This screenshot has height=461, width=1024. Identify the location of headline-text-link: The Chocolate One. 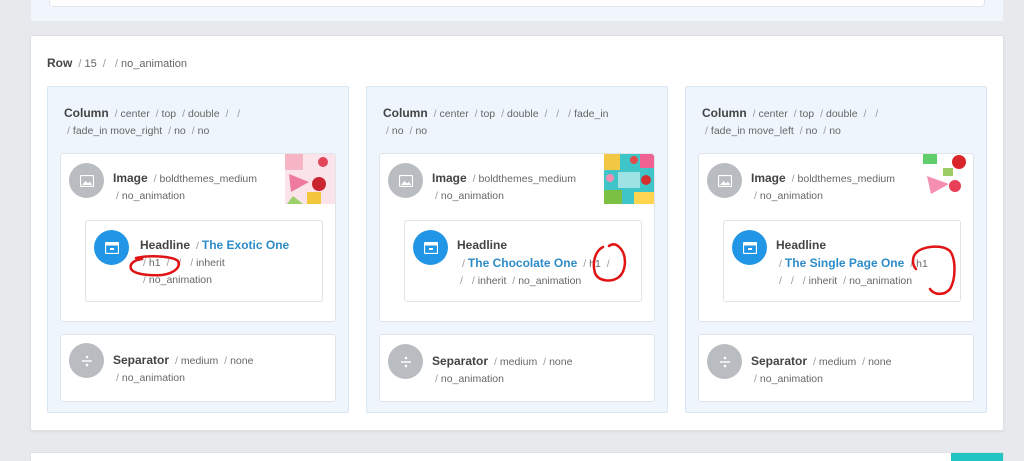
(522, 263).